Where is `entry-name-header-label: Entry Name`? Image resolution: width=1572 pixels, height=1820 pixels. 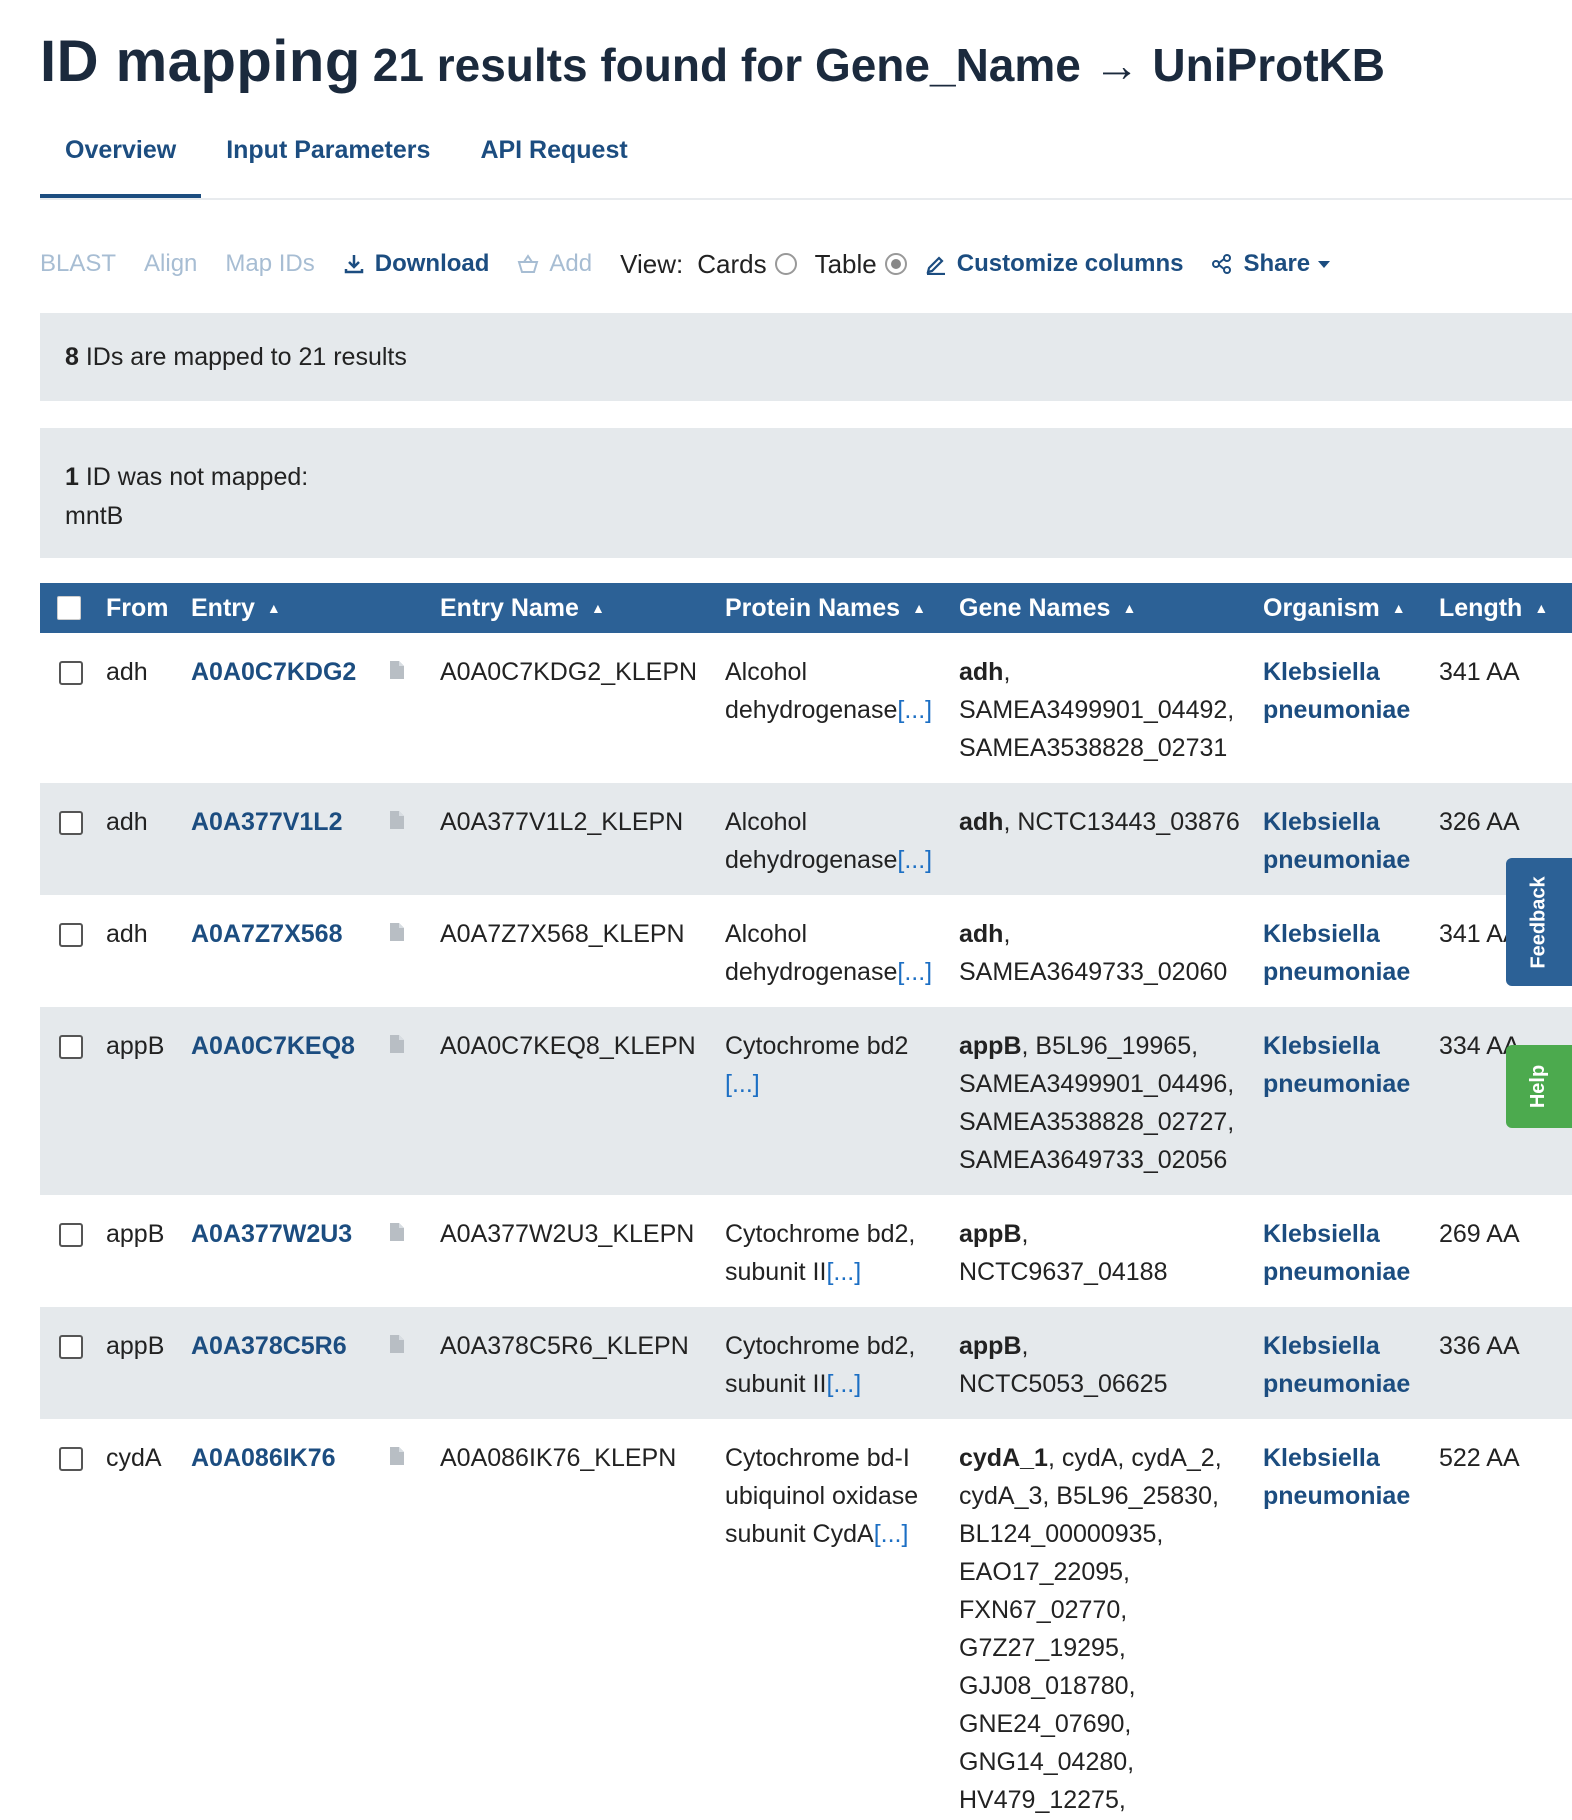
entry-name-header-label: Entry Name is located at coordinates (509, 607).